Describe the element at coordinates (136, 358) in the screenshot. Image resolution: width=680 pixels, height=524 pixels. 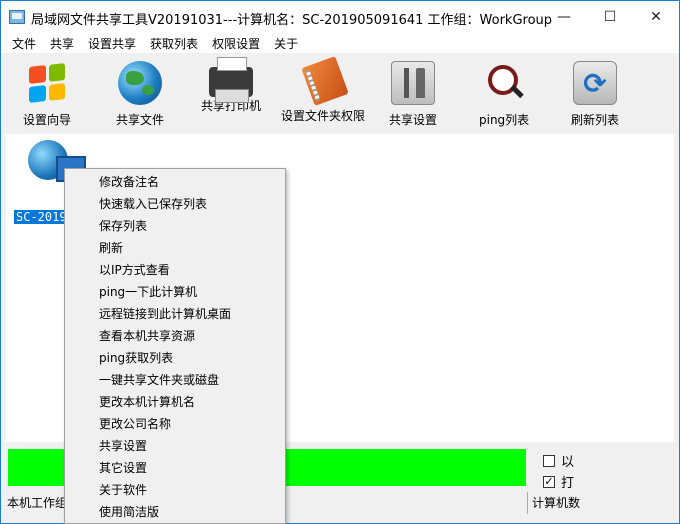
I see `ctx-ping-get-list: ping获取列表` at that location.